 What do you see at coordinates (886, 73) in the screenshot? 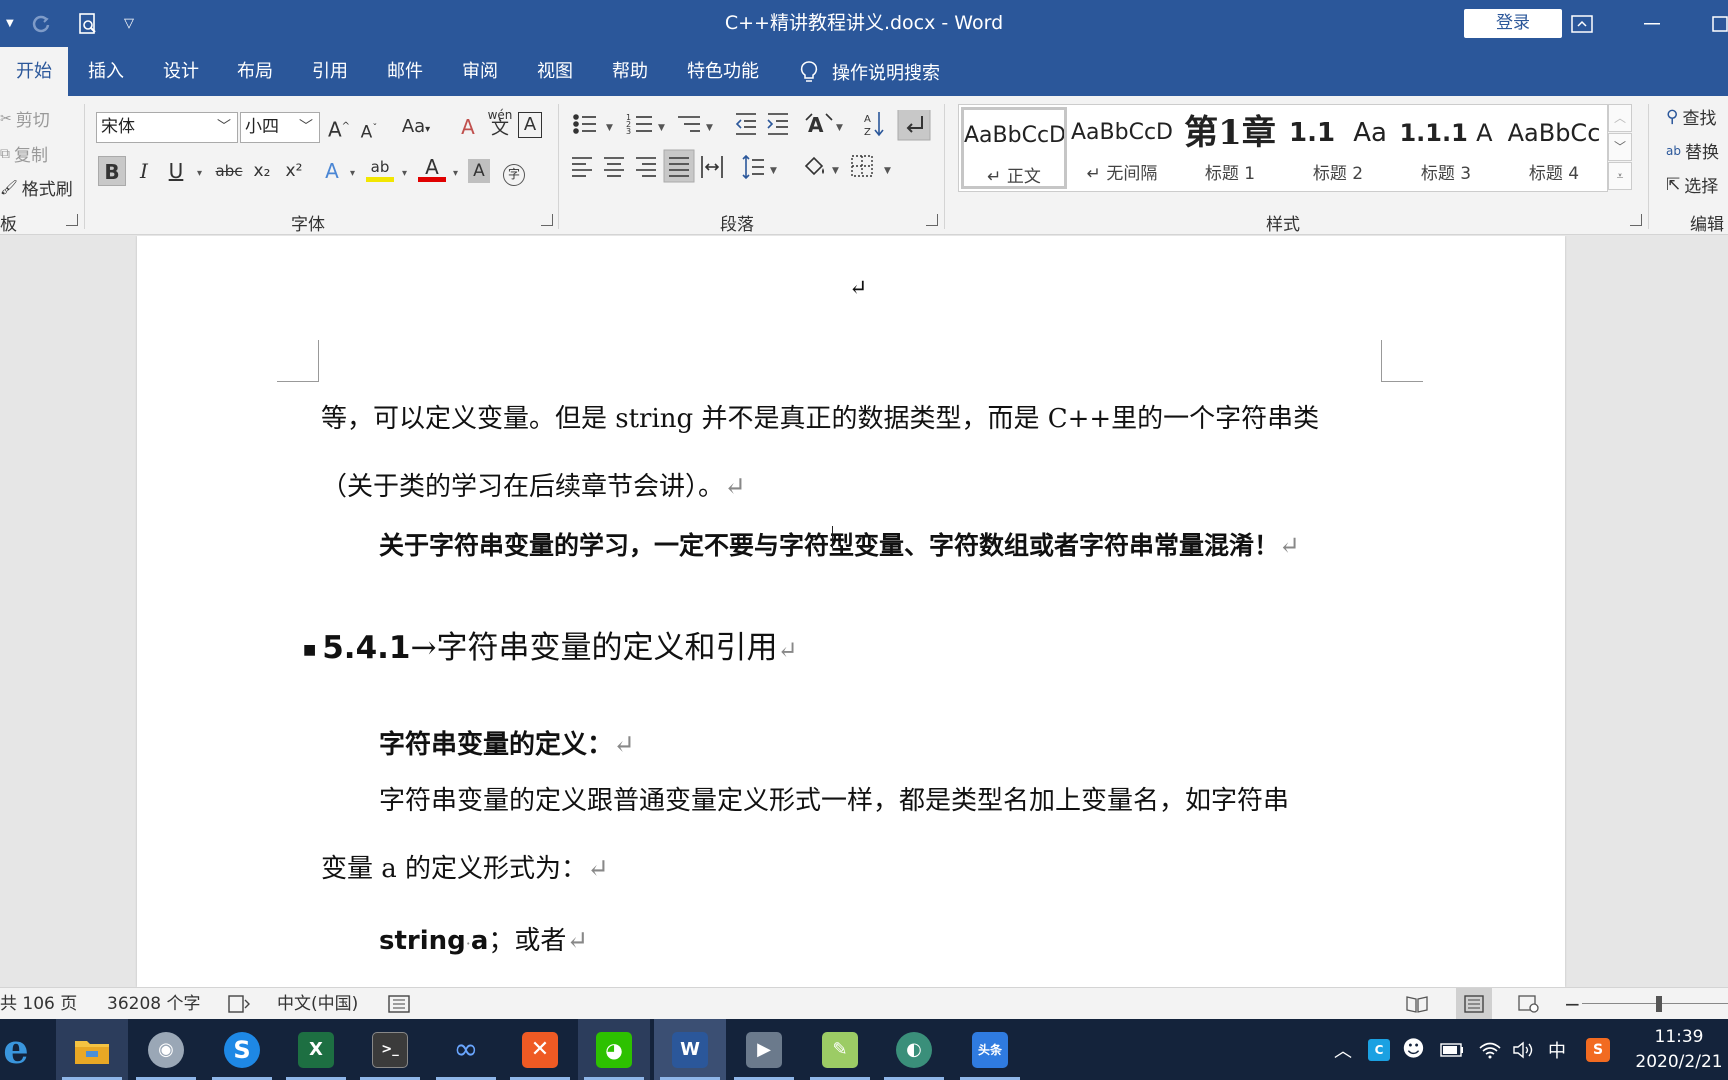
I see `tell-me-label: 操作说明搜索` at bounding box center [886, 73].